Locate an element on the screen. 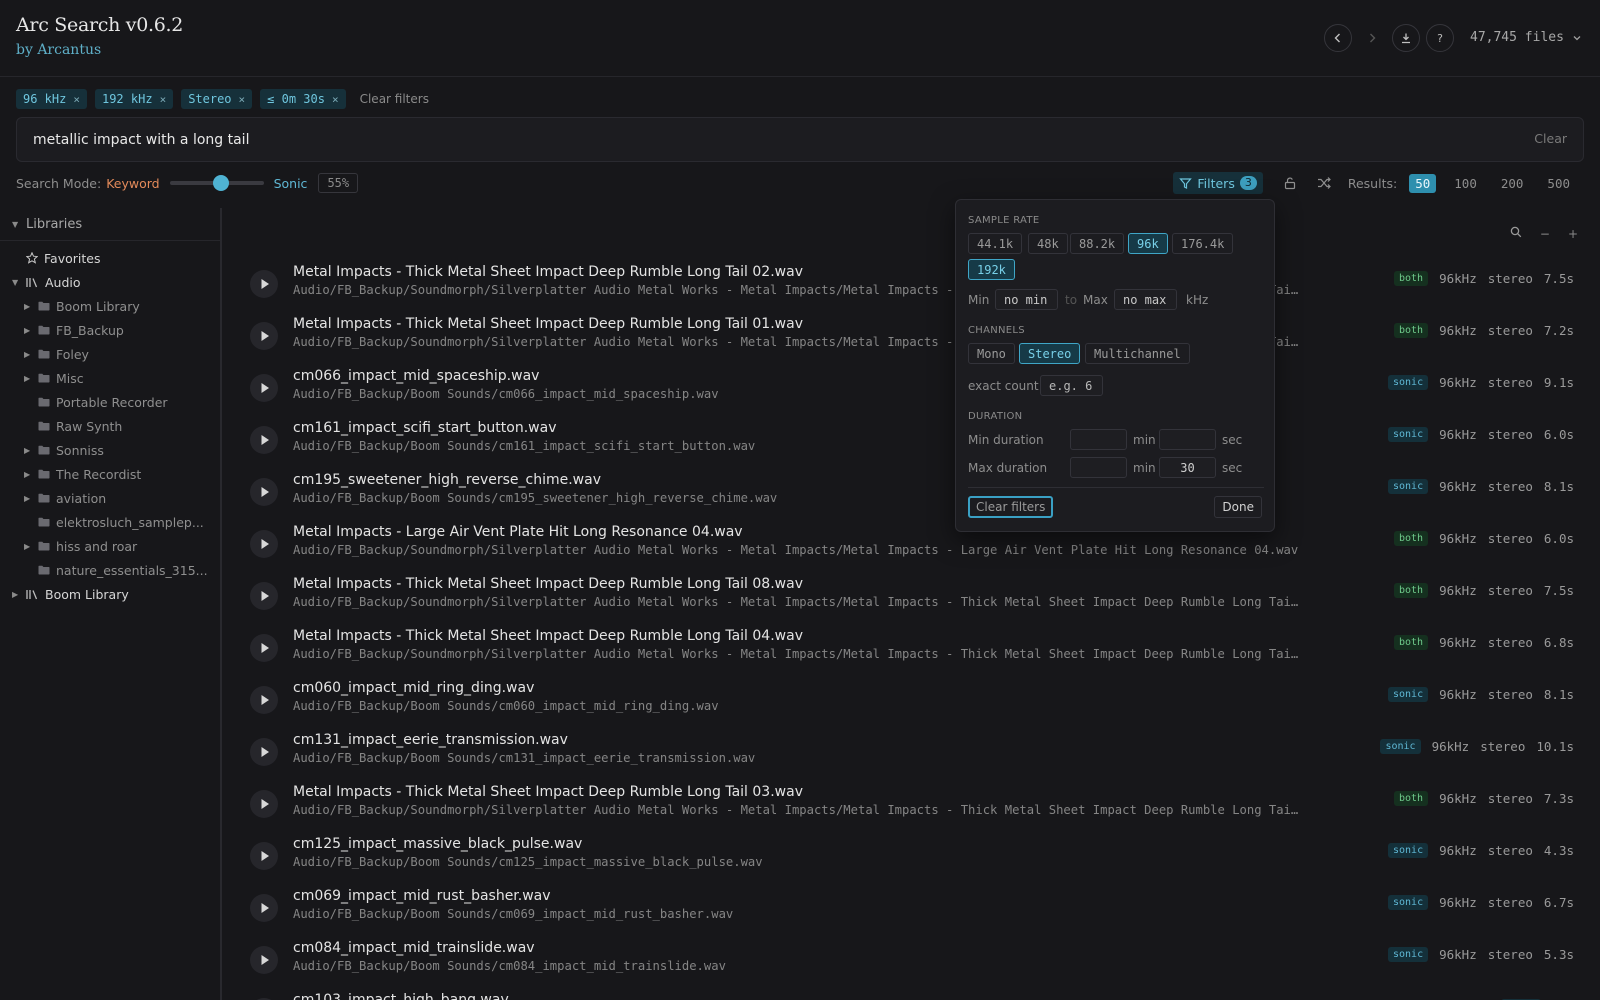  sidebar-item: Raw Synth is located at coordinates (73, 426).